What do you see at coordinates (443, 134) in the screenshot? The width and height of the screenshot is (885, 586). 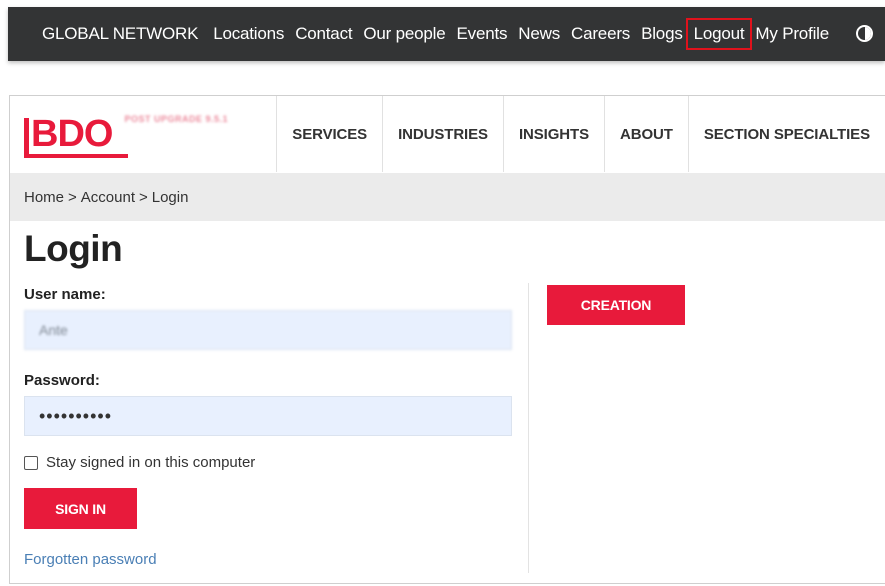 I see `nav-industries: INDUSTRIES` at bounding box center [443, 134].